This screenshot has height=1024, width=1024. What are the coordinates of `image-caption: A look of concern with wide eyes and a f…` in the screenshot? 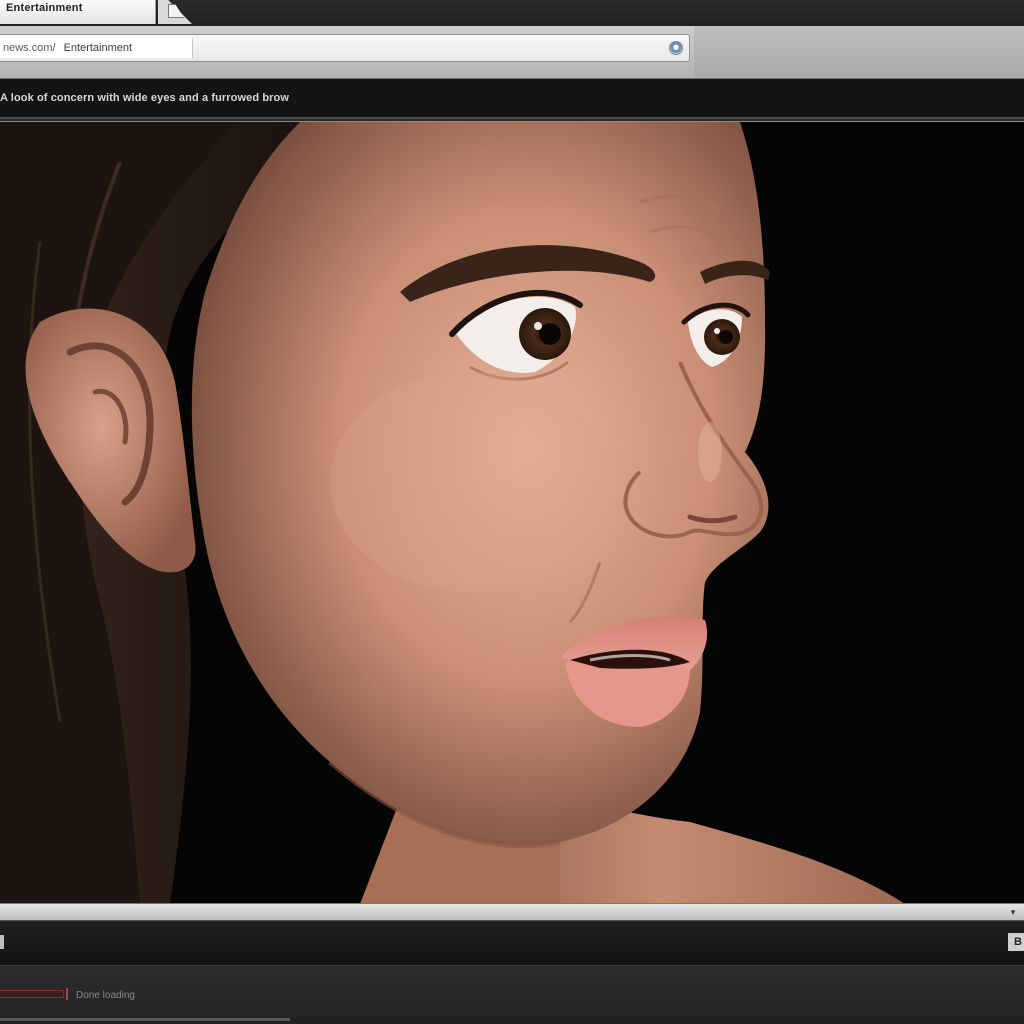 It's located at (145, 98).